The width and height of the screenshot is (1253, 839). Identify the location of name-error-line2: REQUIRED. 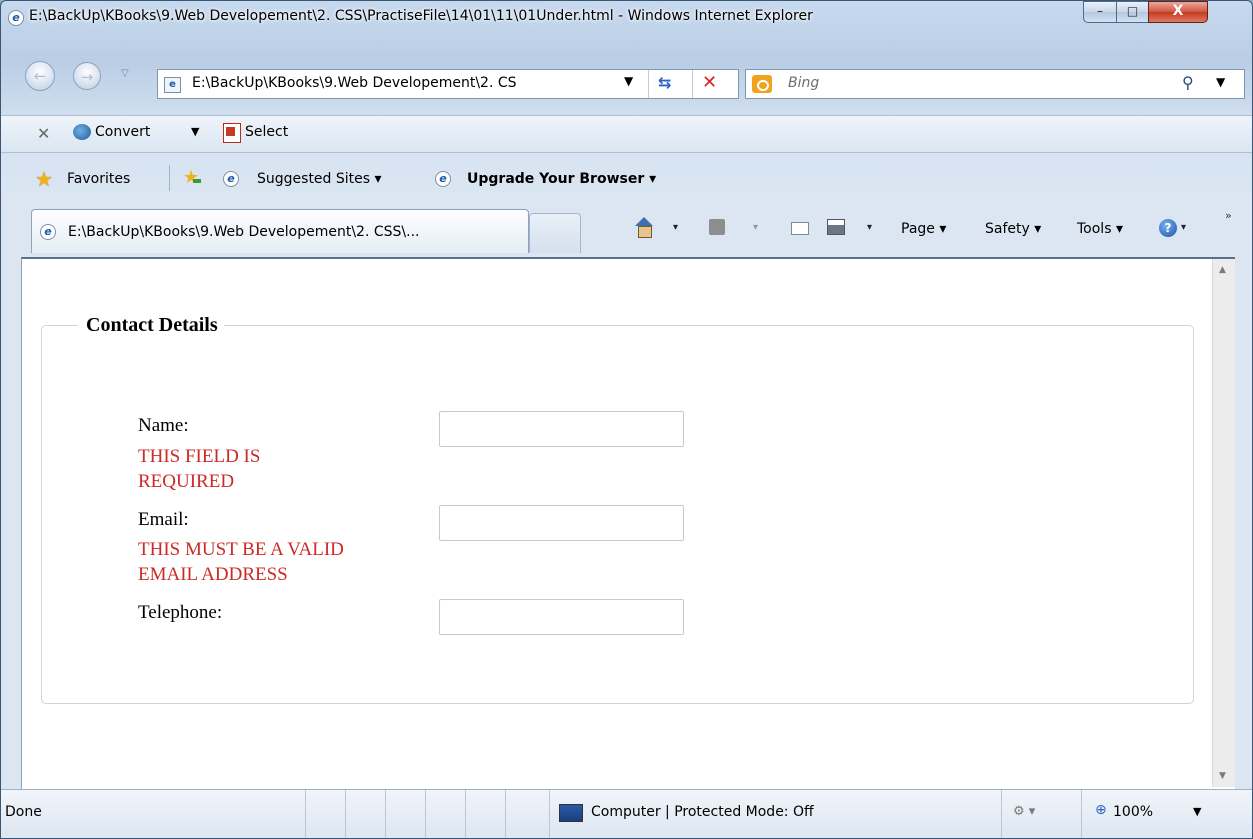
(186, 481).